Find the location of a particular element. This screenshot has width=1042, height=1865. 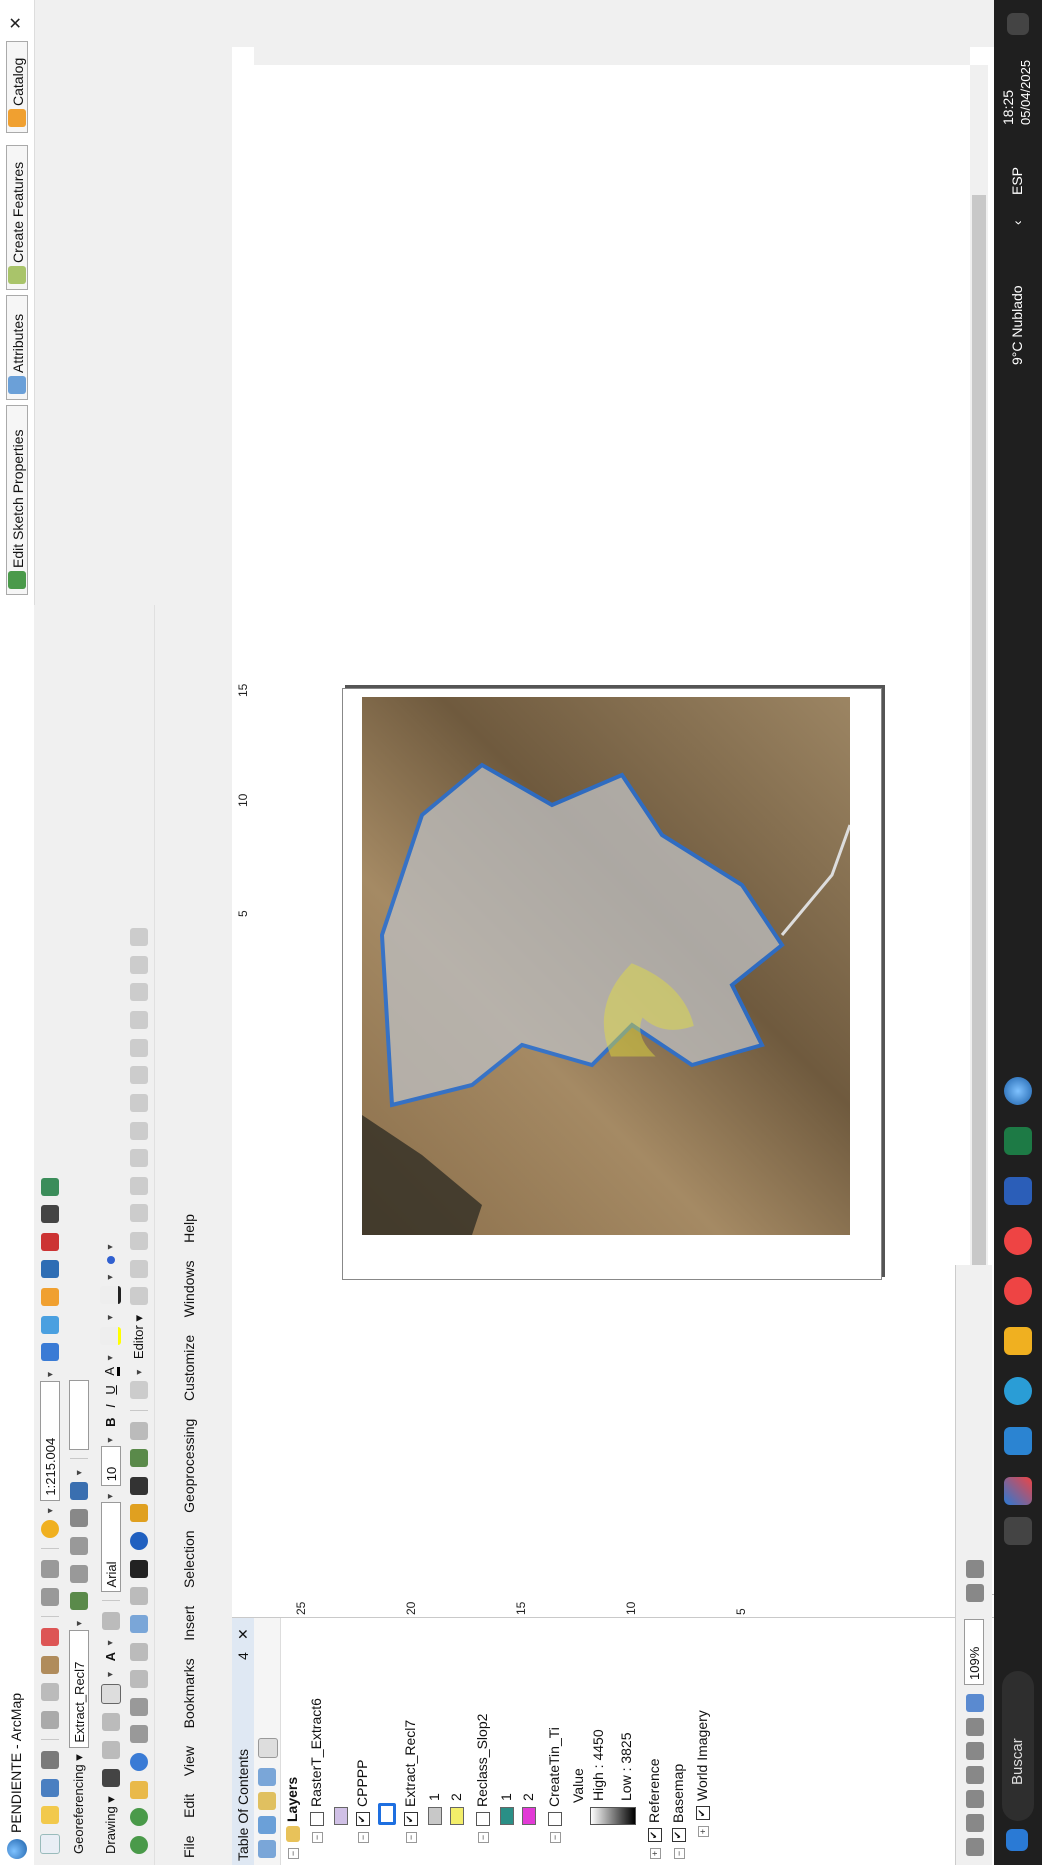

sketch-properties-icon is located at coordinates (139, 964).